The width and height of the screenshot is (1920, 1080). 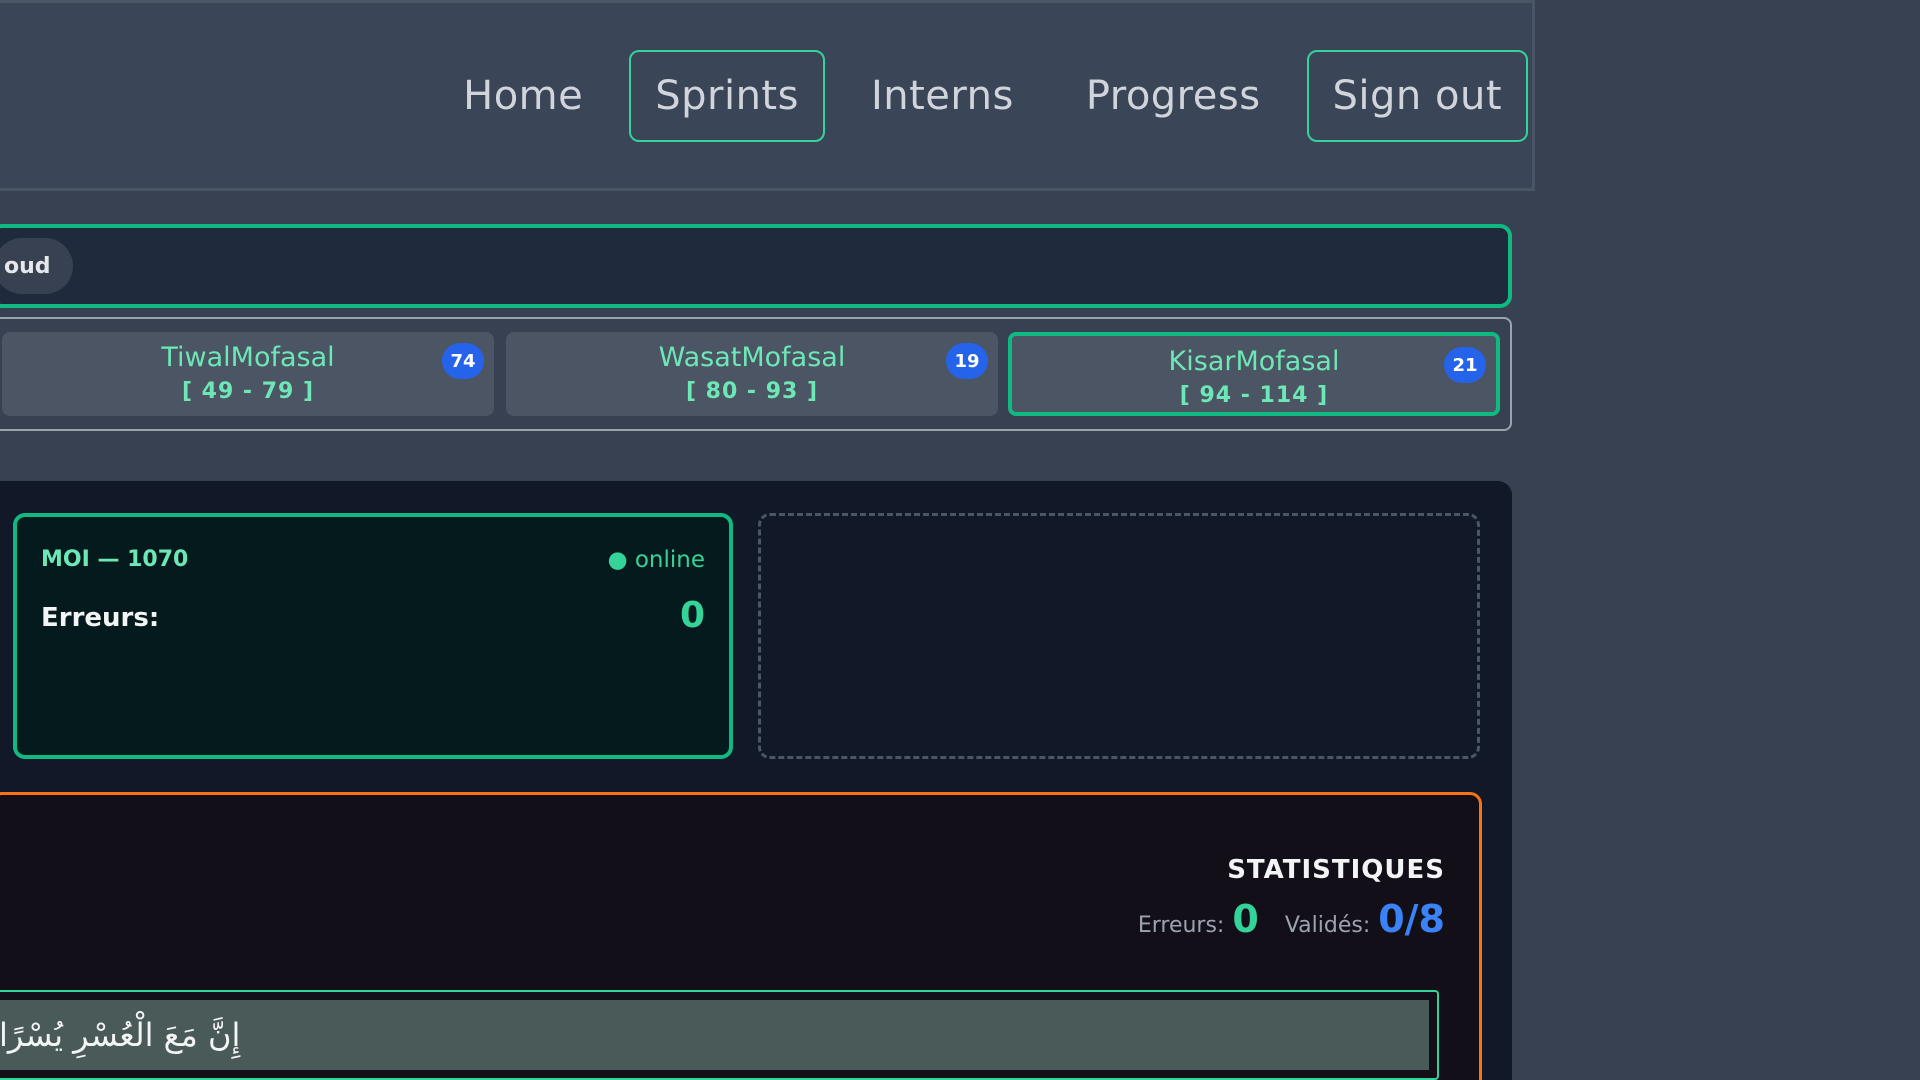 I want to click on empty-player-slot, so click(x=1119, y=636).